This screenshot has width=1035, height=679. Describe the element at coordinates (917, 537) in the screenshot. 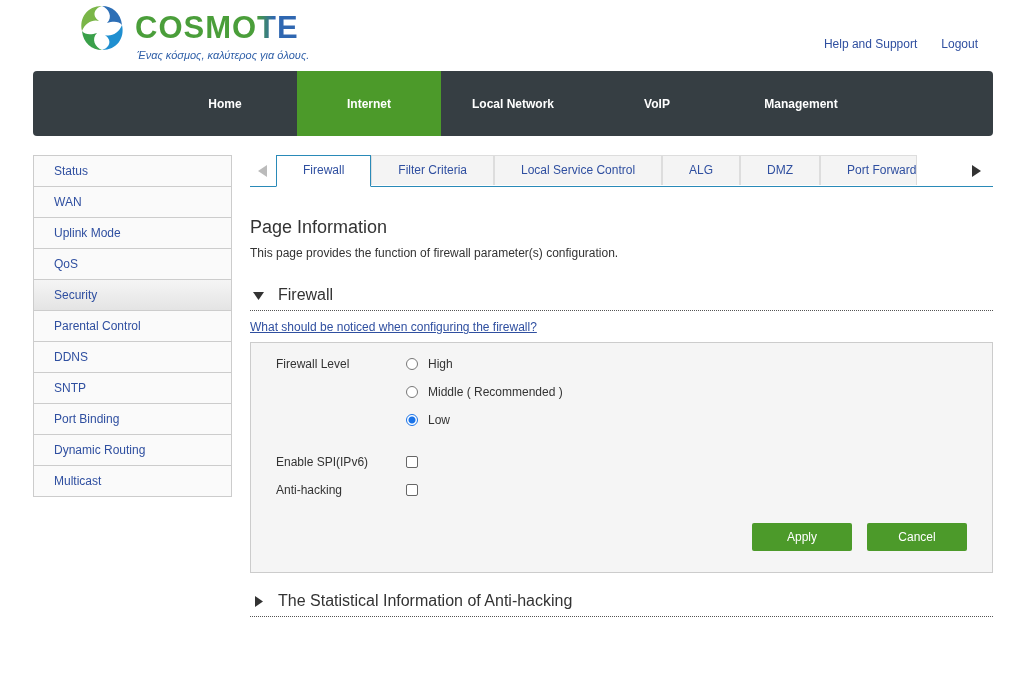

I see `action-button: Cancel` at that location.